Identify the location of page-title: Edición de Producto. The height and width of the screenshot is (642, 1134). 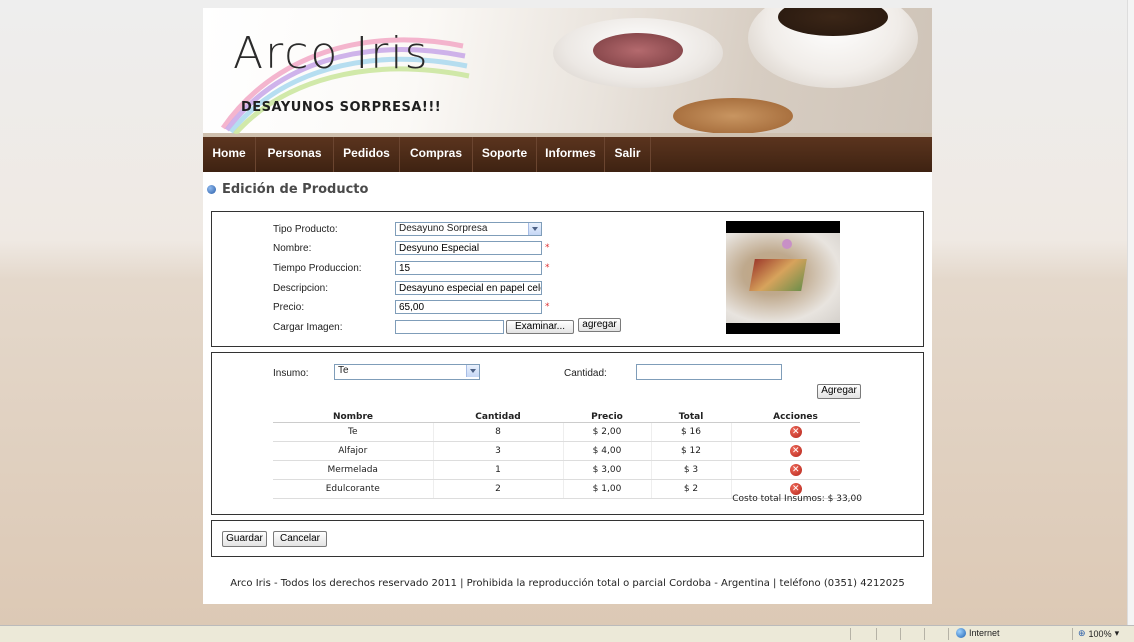
(295, 189).